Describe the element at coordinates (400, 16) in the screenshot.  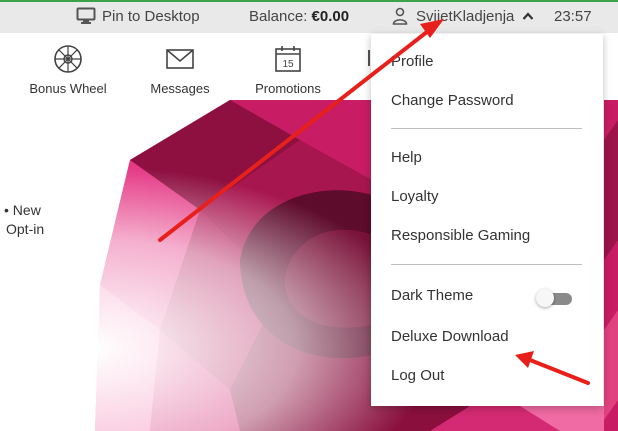
I see `user-icon` at that location.